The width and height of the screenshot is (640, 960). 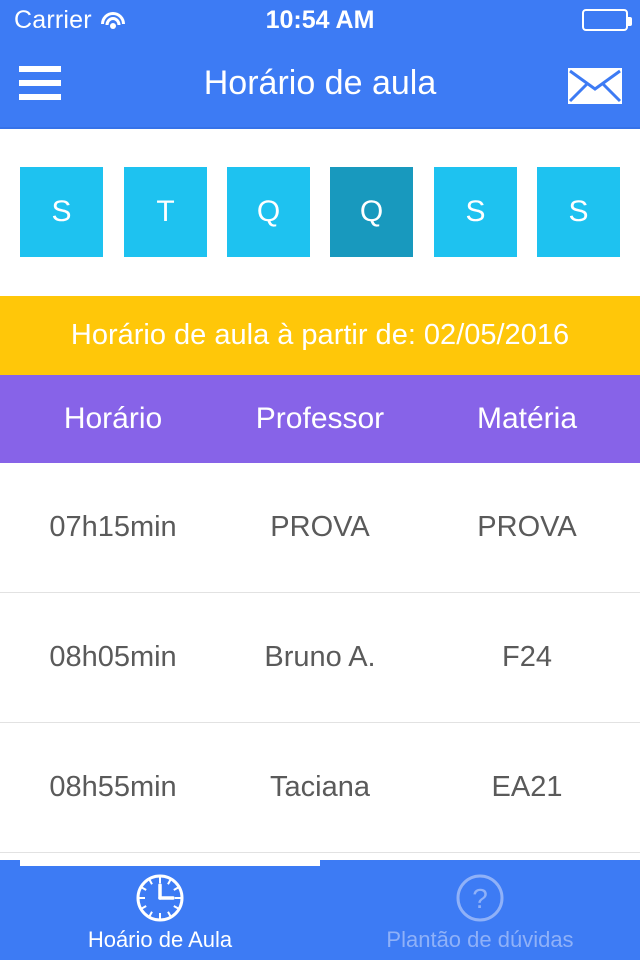 I want to click on table-row: 08h05min Bruno A. F24, so click(x=320, y=658).